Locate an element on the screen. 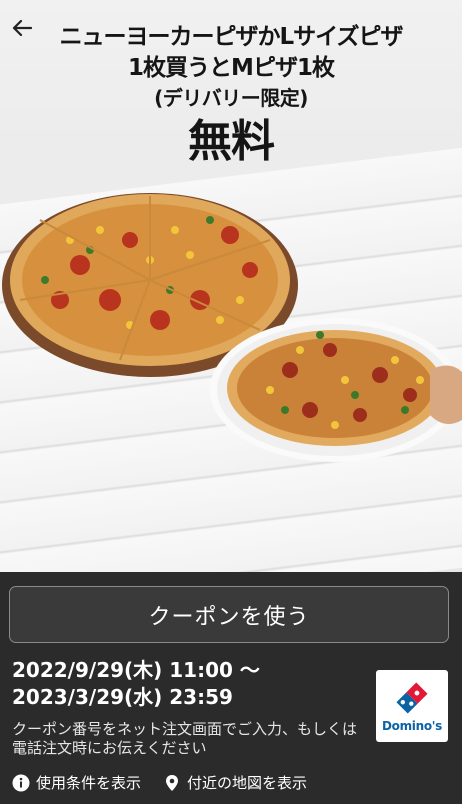  valid-period: 2022/9/29(木) 11:00 〜 2023/3/29(水) 23:59 is located at coordinates (136, 684).